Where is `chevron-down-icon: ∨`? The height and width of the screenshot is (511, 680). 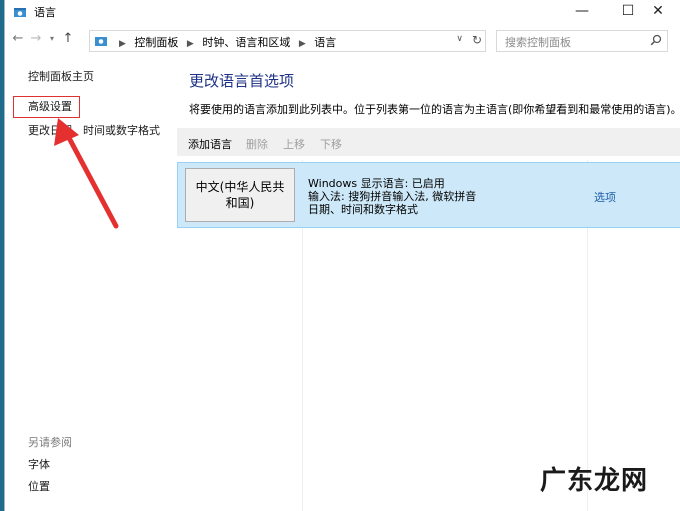 chevron-down-icon: ∨ is located at coordinates (459, 39).